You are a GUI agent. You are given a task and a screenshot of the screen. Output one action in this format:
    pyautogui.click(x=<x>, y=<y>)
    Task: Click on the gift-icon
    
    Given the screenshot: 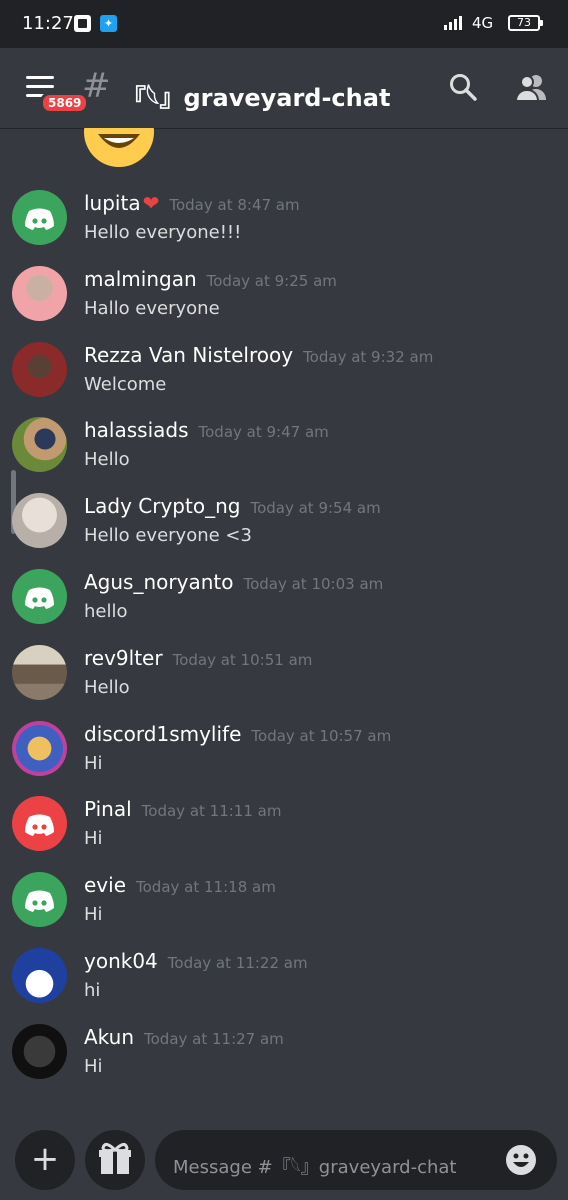 What is the action you would take?
    pyautogui.click(x=115, y=1158)
    